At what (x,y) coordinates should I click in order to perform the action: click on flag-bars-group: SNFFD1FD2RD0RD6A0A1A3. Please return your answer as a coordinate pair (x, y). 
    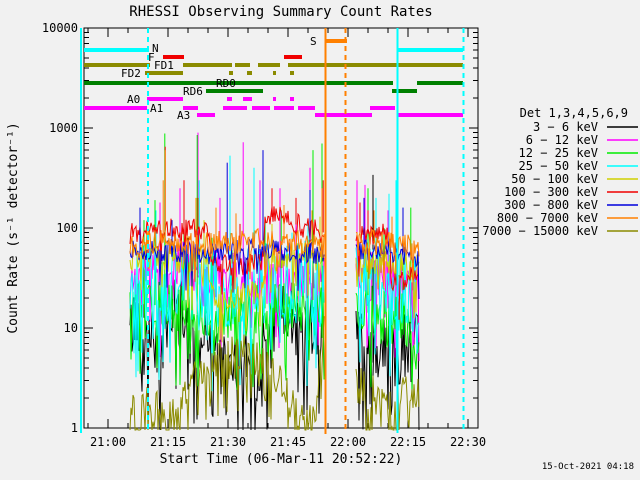
    Looking at the image, I should click on (273, 78).